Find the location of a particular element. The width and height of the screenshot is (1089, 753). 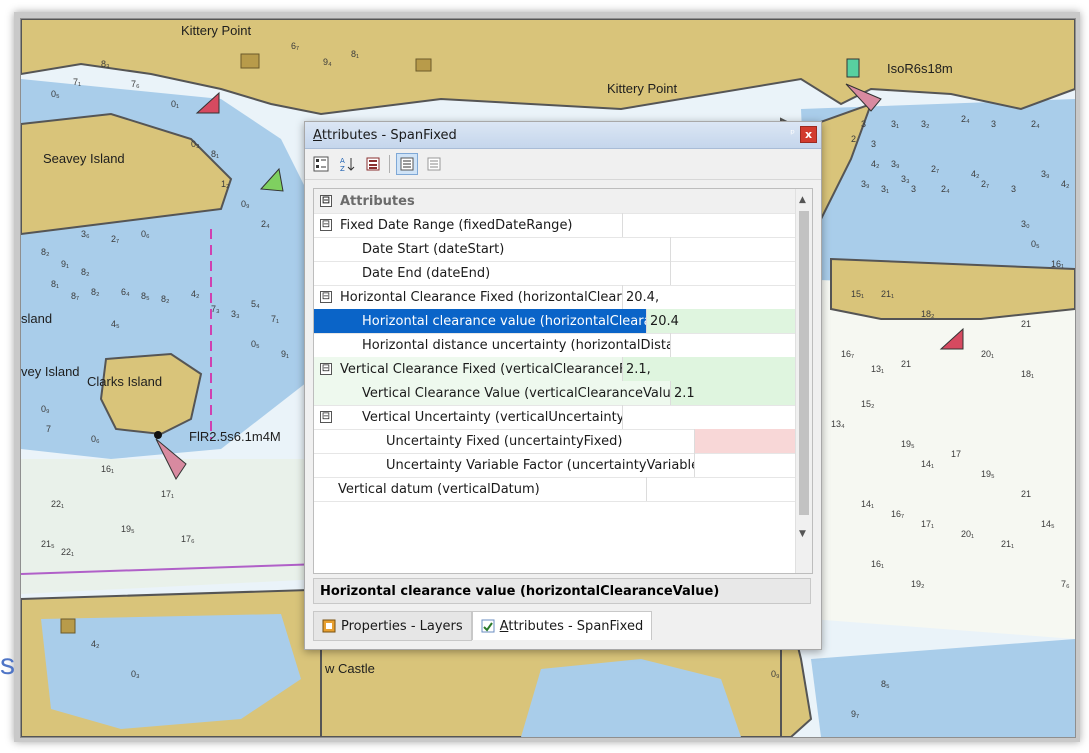

grid-row-fixed-date-range: ⊟ Fixed Date Range (fixedDateRange) is located at coordinates (555, 225).